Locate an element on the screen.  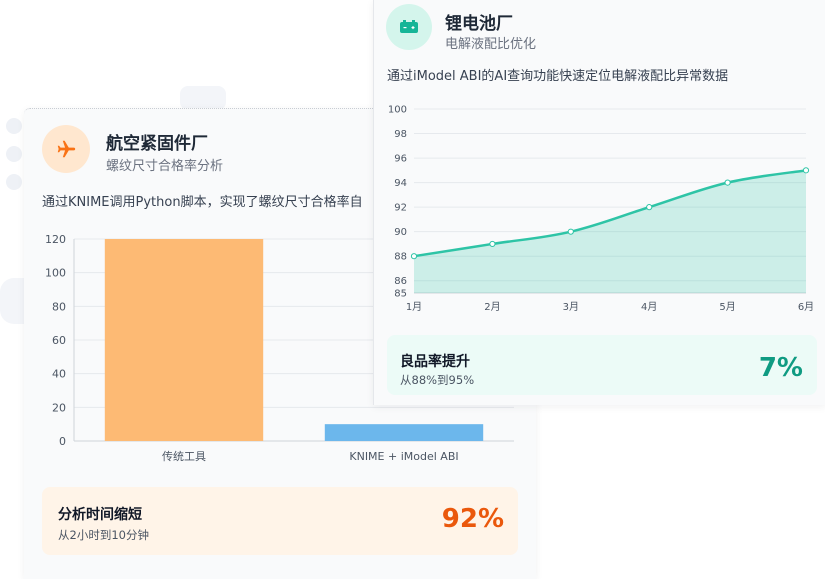
bar-chart-y-tick: 0 is located at coordinates (62, 441).